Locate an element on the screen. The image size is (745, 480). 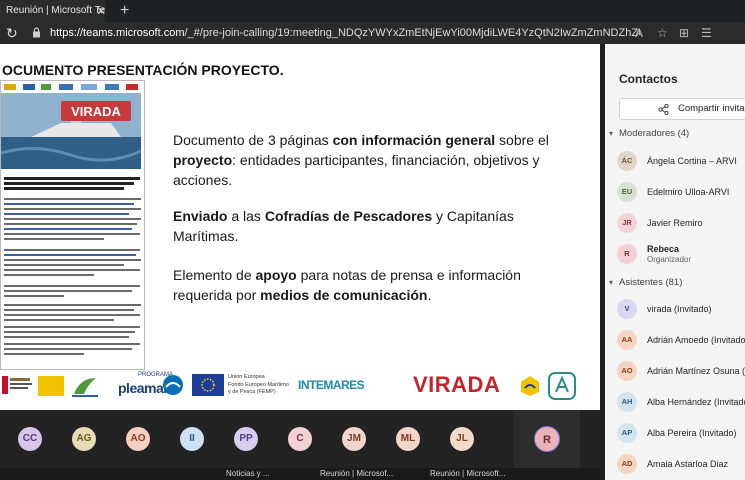
avatar: AH is located at coordinates (627, 402).